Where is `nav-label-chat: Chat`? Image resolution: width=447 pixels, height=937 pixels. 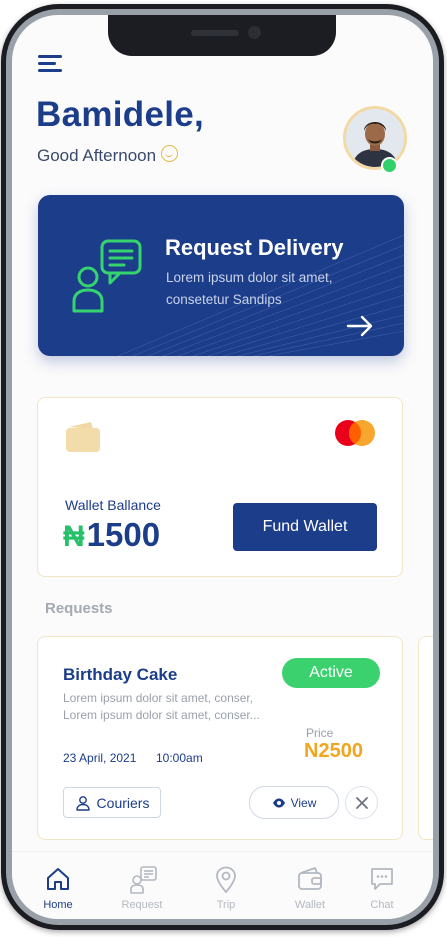 nav-label-chat: Chat is located at coordinates (382, 905).